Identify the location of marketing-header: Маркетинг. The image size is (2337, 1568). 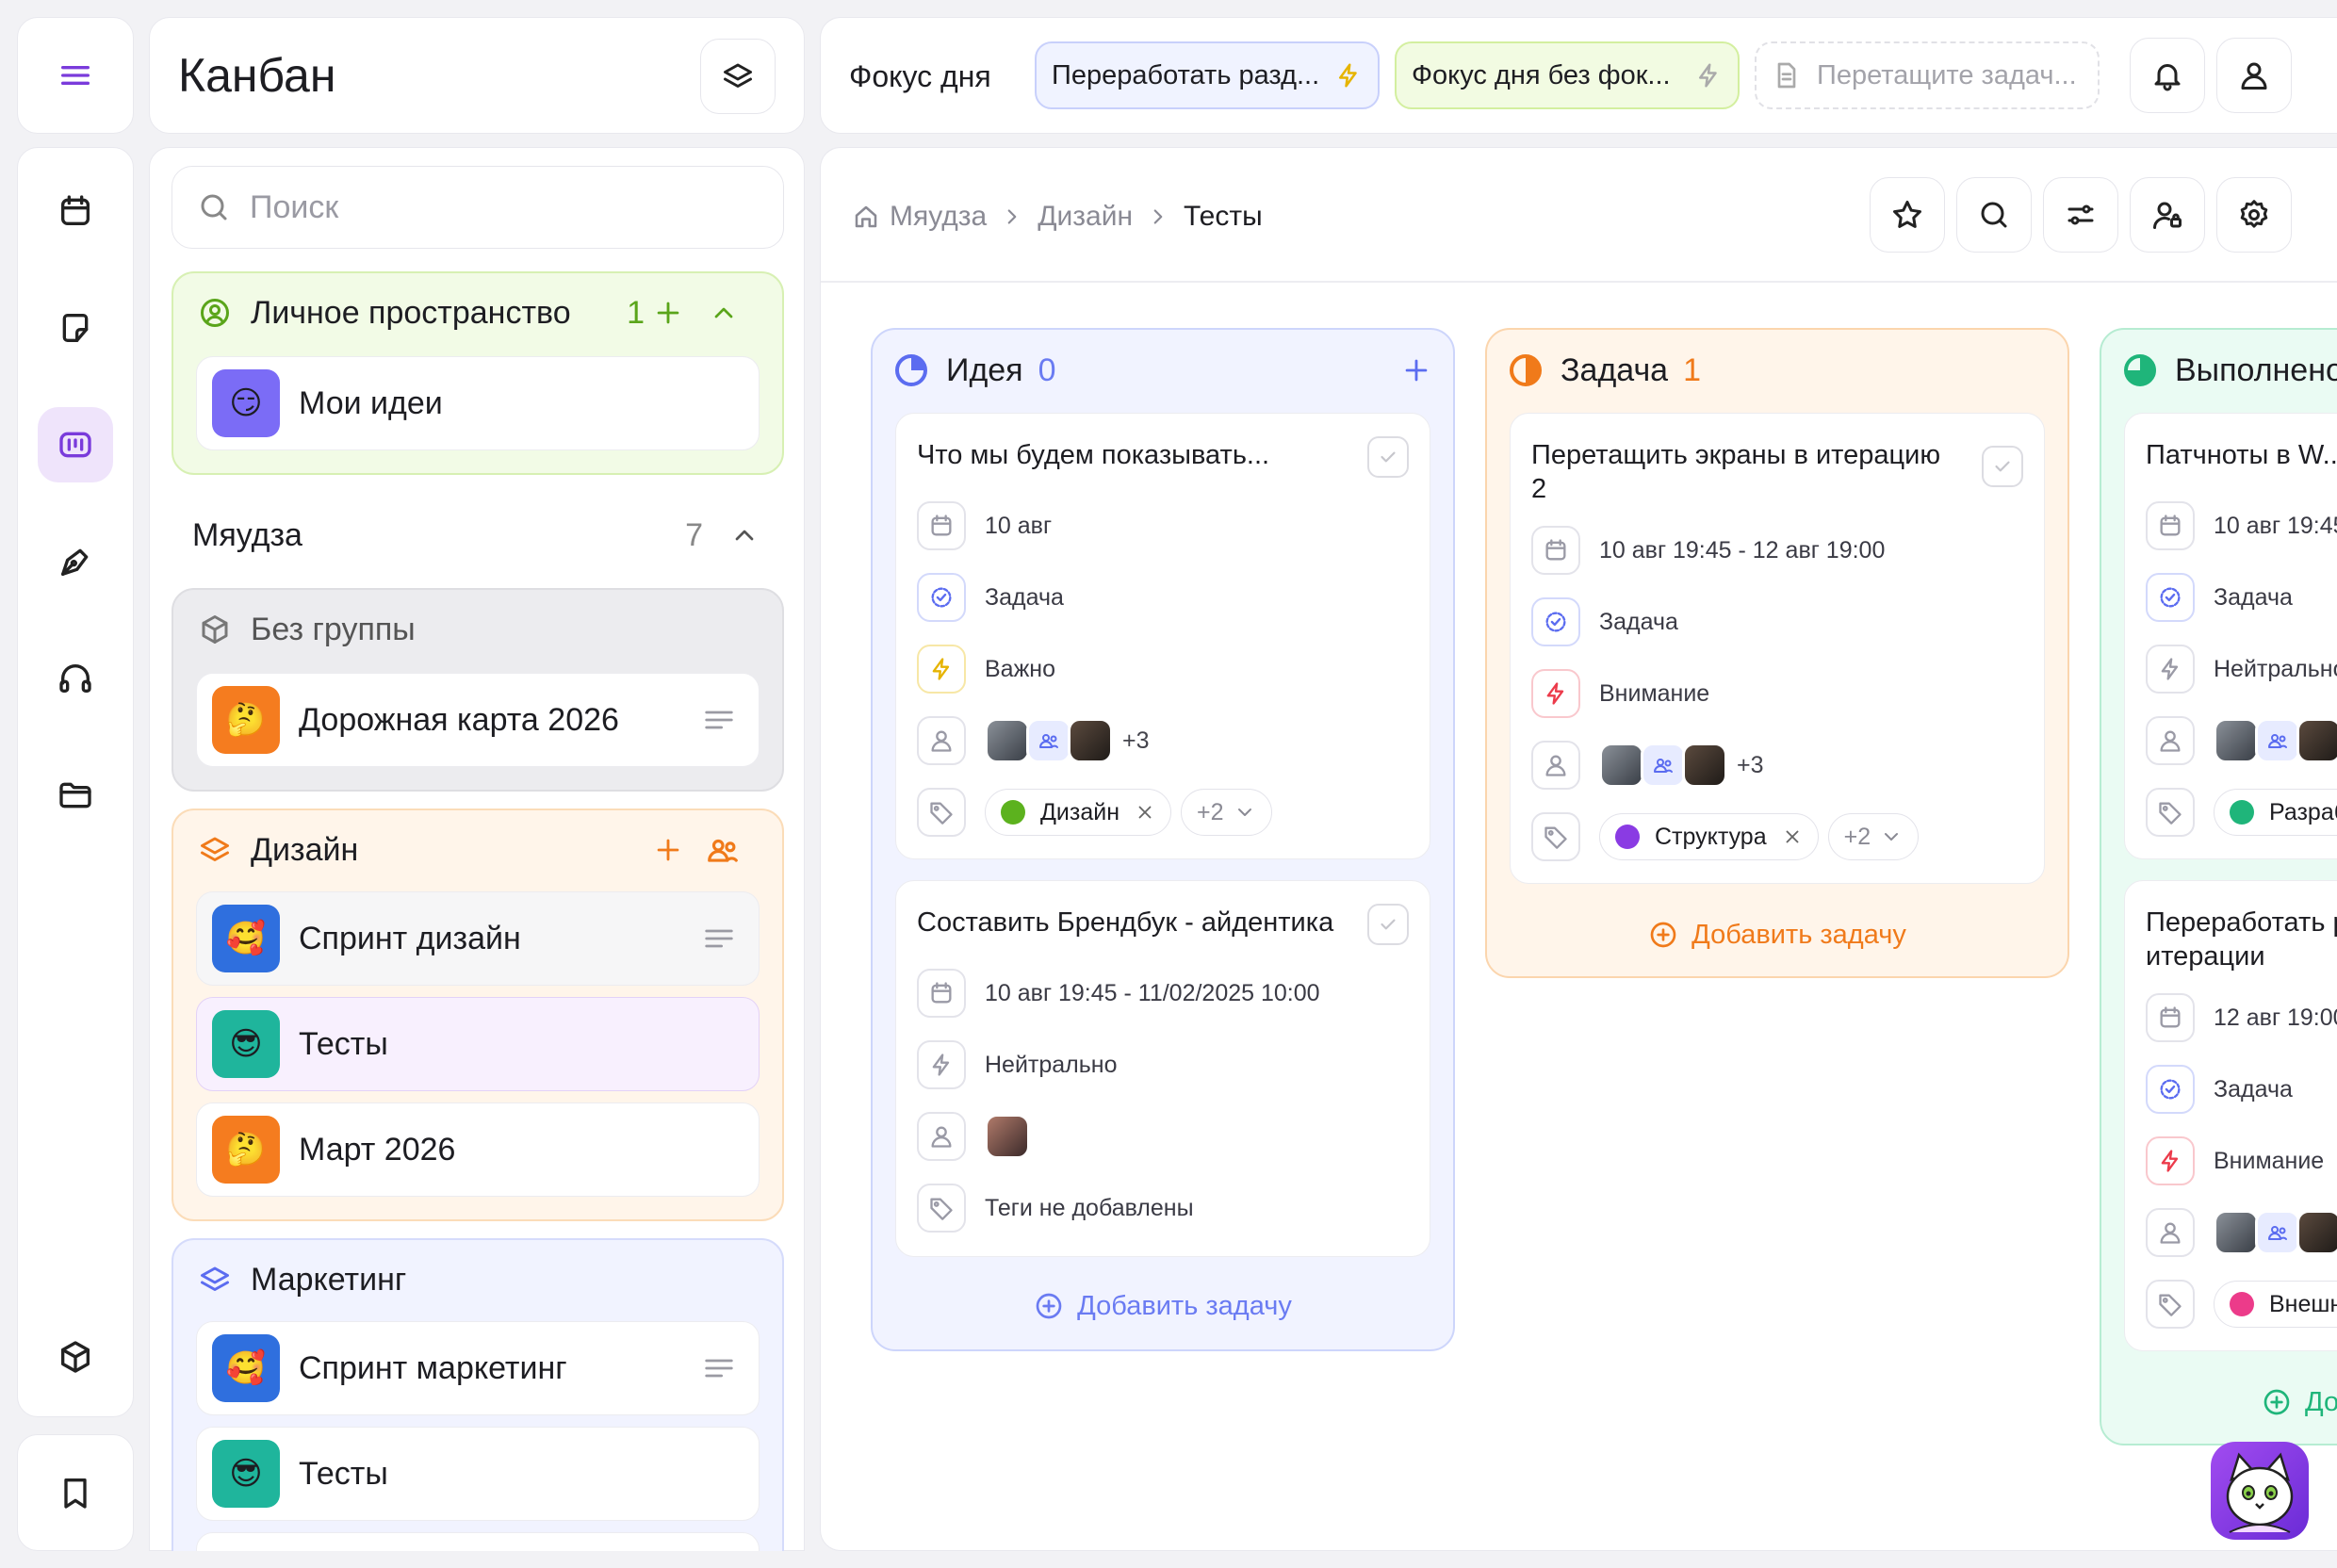
(477, 1279).